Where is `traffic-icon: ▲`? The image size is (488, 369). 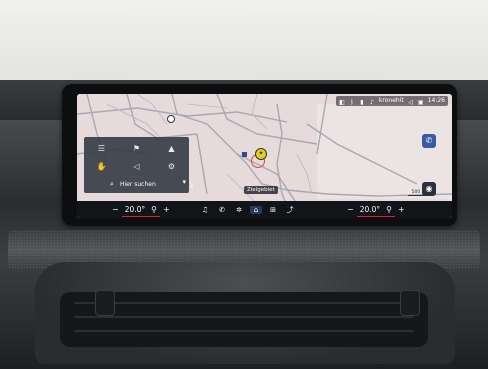 traffic-icon: ▲ is located at coordinates (172, 149).